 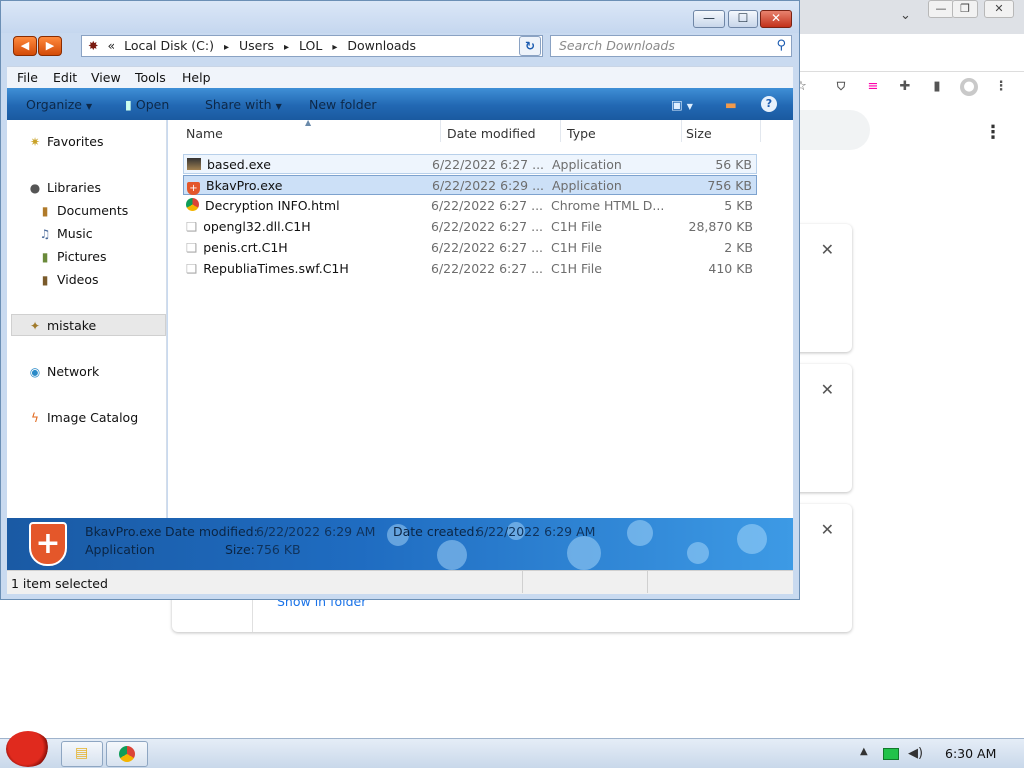 I want to click on address-segment: Local Disk (C:), so click(x=169, y=45).